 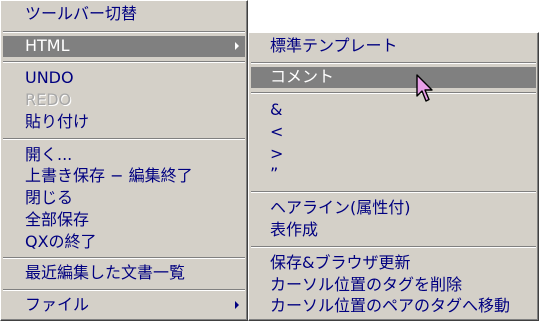 What do you see at coordinates (393, 306) in the screenshot?
I see `submenu-item-move-to-pair-tag: カーソル位置のペアのタグへ移動` at bounding box center [393, 306].